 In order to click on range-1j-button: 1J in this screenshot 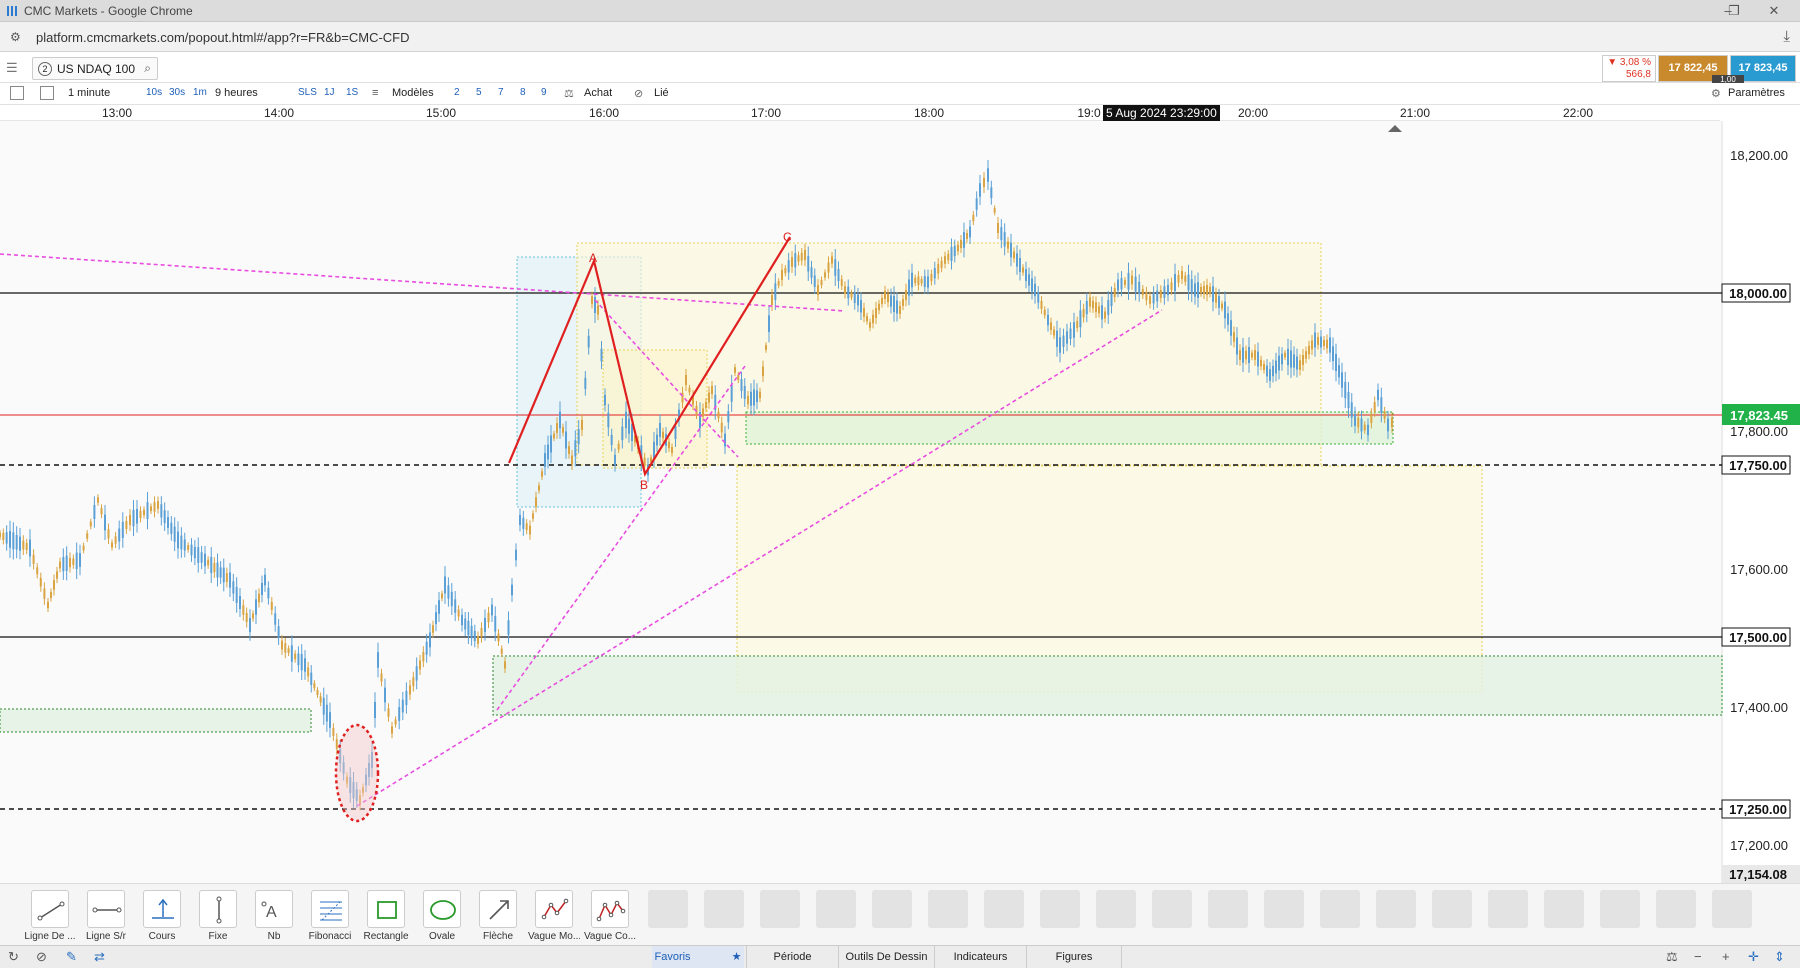, I will do `click(329, 92)`.